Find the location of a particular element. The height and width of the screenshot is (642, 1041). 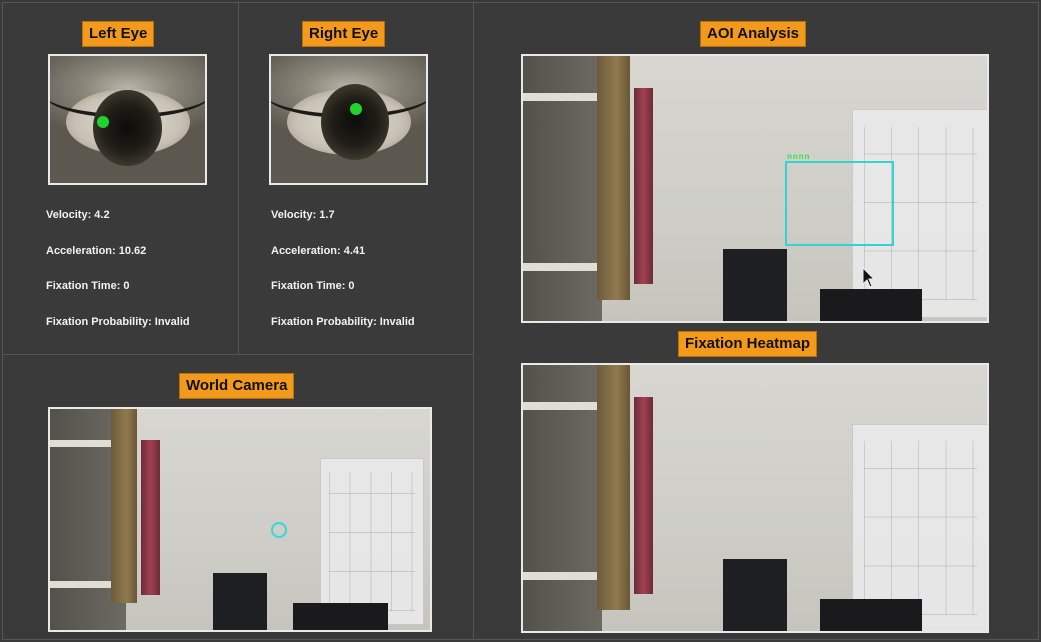

mouse-cursor-icon is located at coordinates (869, 277).